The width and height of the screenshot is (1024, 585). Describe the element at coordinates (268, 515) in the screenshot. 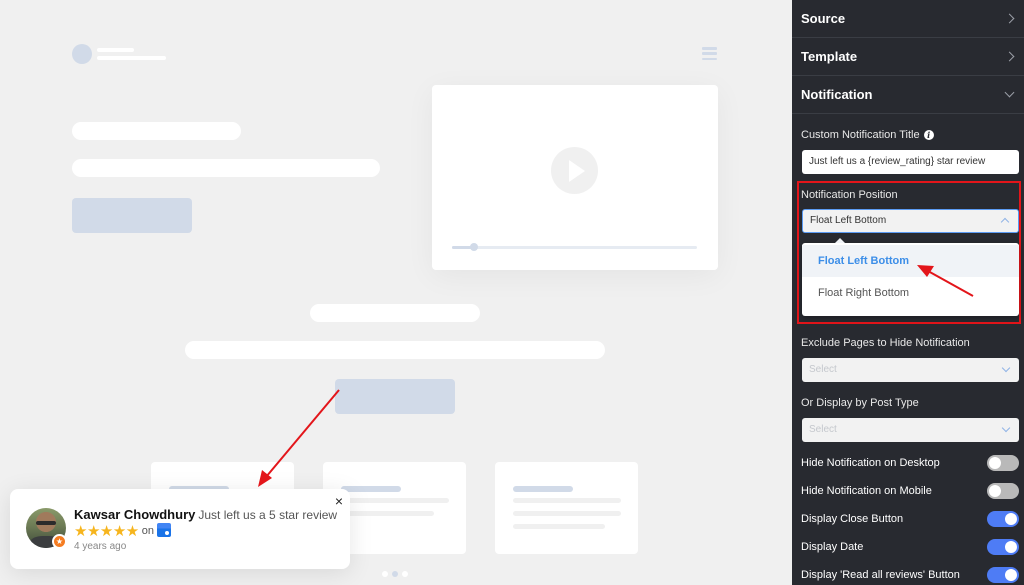

I see `review-message: Just left us a 5 star review` at that location.